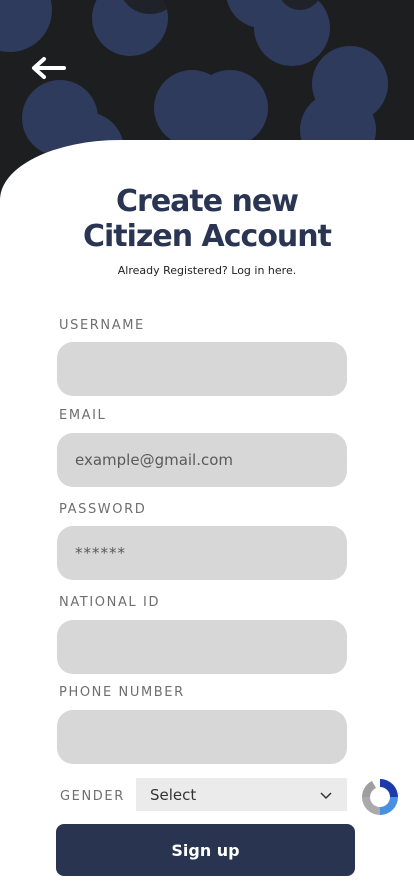  I want to click on username-label: USERNAME, so click(102, 325).